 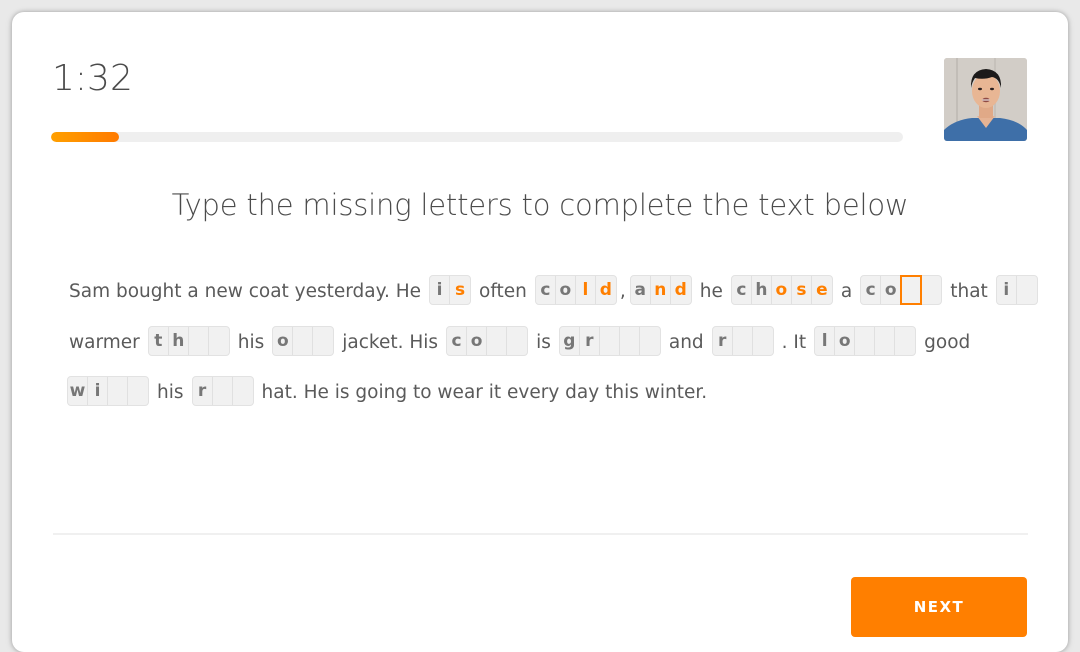 I want to click on passage-text-segment: warmer, so click(x=104, y=342).